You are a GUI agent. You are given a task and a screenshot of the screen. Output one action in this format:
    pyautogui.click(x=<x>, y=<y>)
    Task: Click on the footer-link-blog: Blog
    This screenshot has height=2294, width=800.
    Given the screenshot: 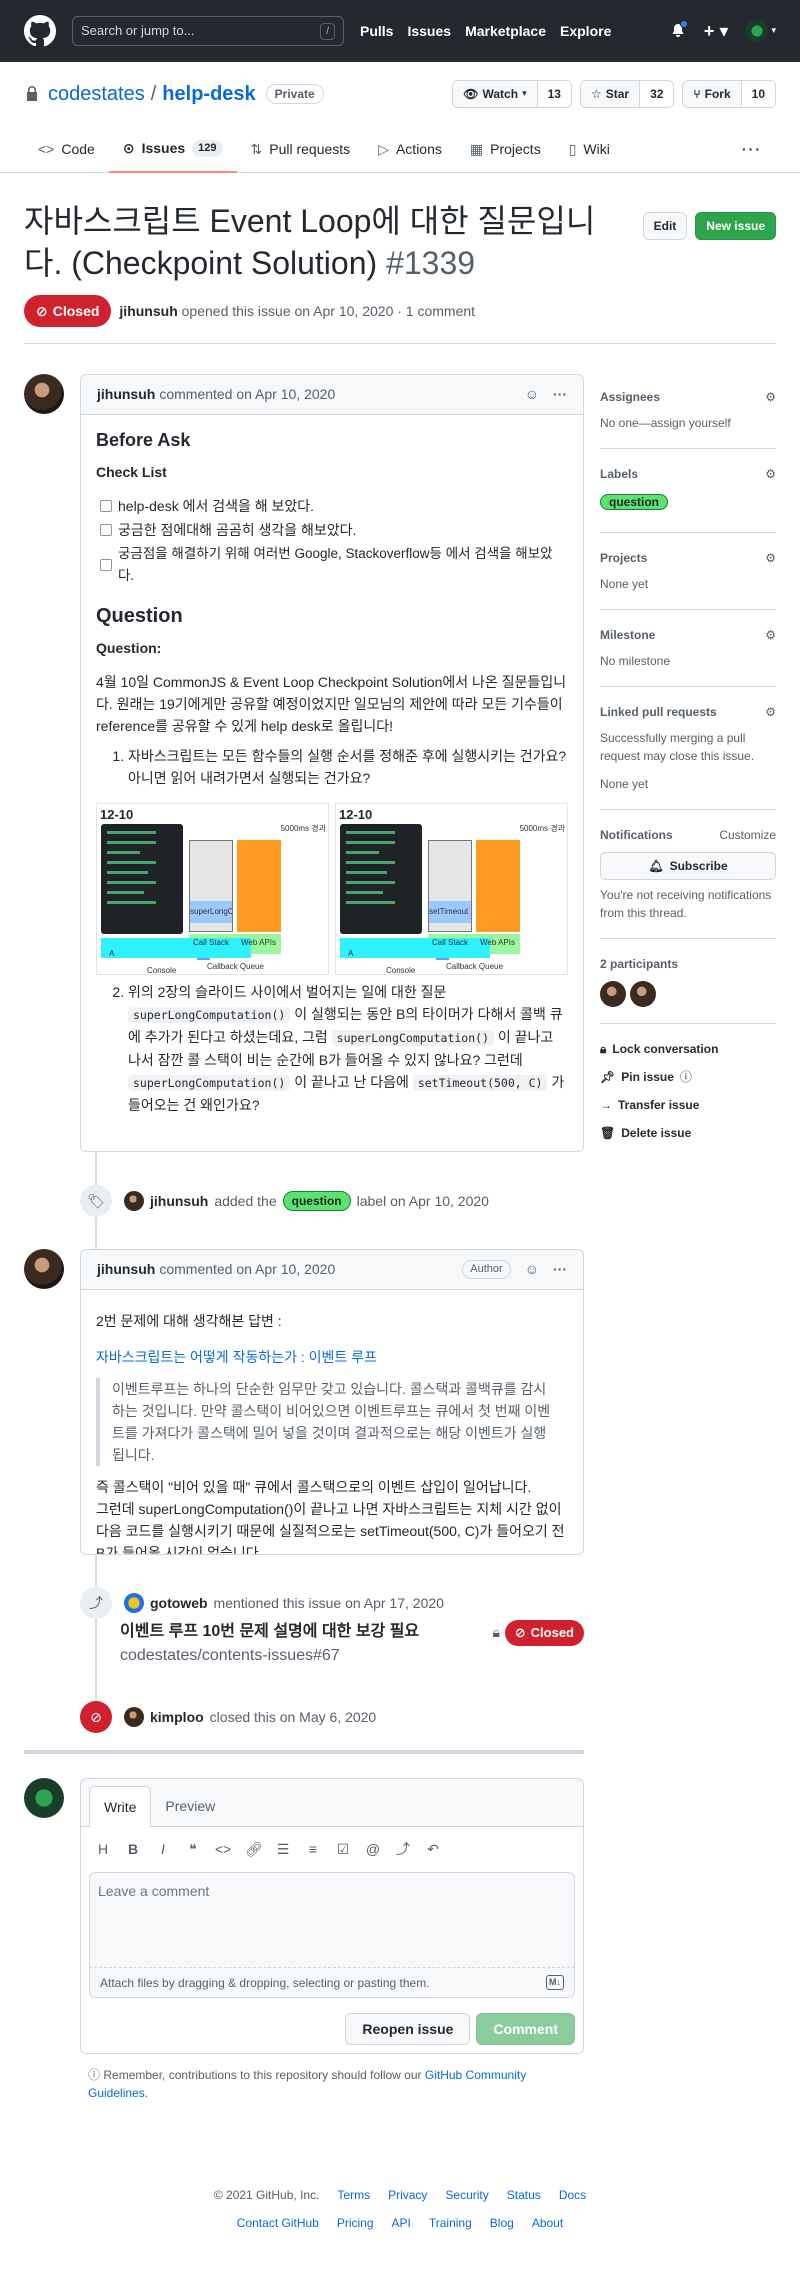 What is the action you would take?
    pyautogui.click(x=502, y=2223)
    